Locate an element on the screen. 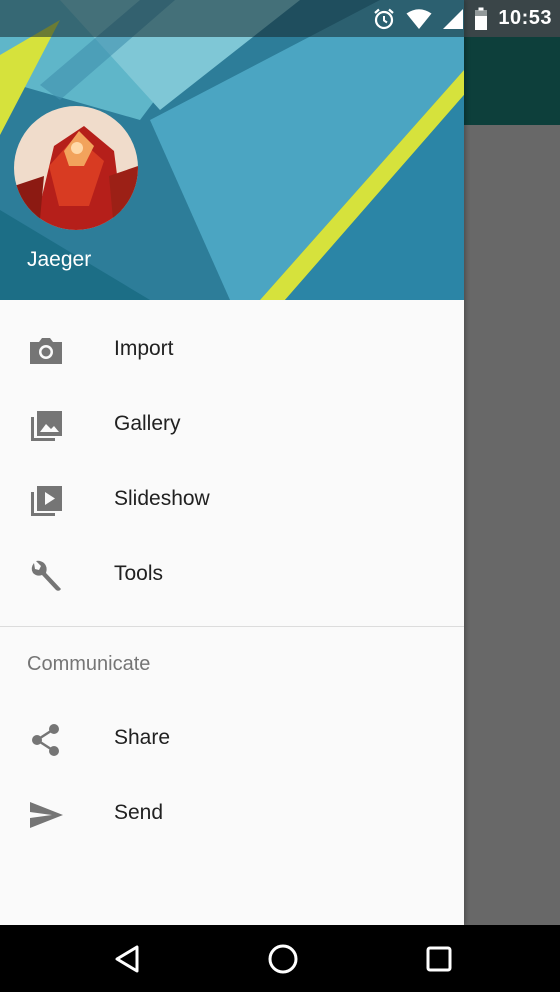  slideshow-icon is located at coordinates (46, 501).